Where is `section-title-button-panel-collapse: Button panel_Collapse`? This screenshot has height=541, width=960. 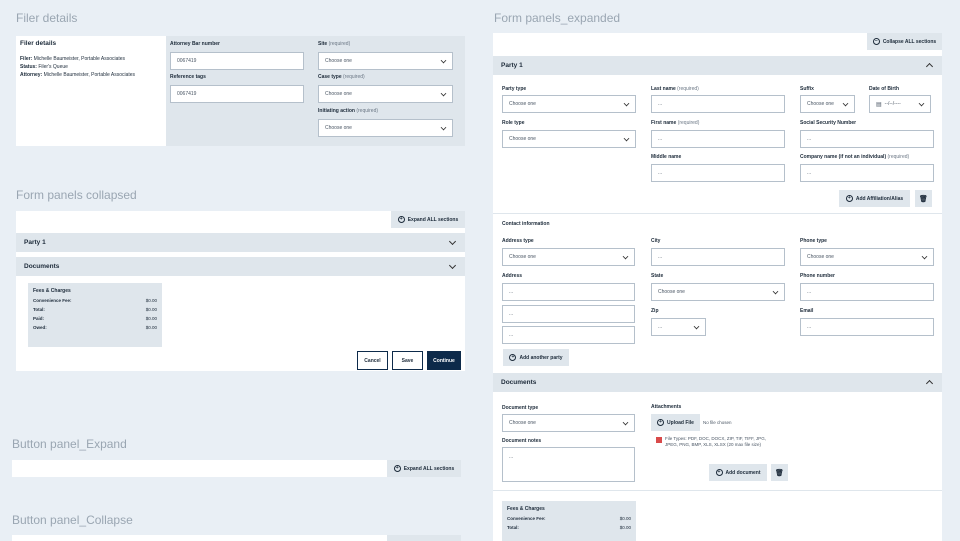 section-title-button-panel-collapse: Button panel_Collapse is located at coordinates (72, 520).